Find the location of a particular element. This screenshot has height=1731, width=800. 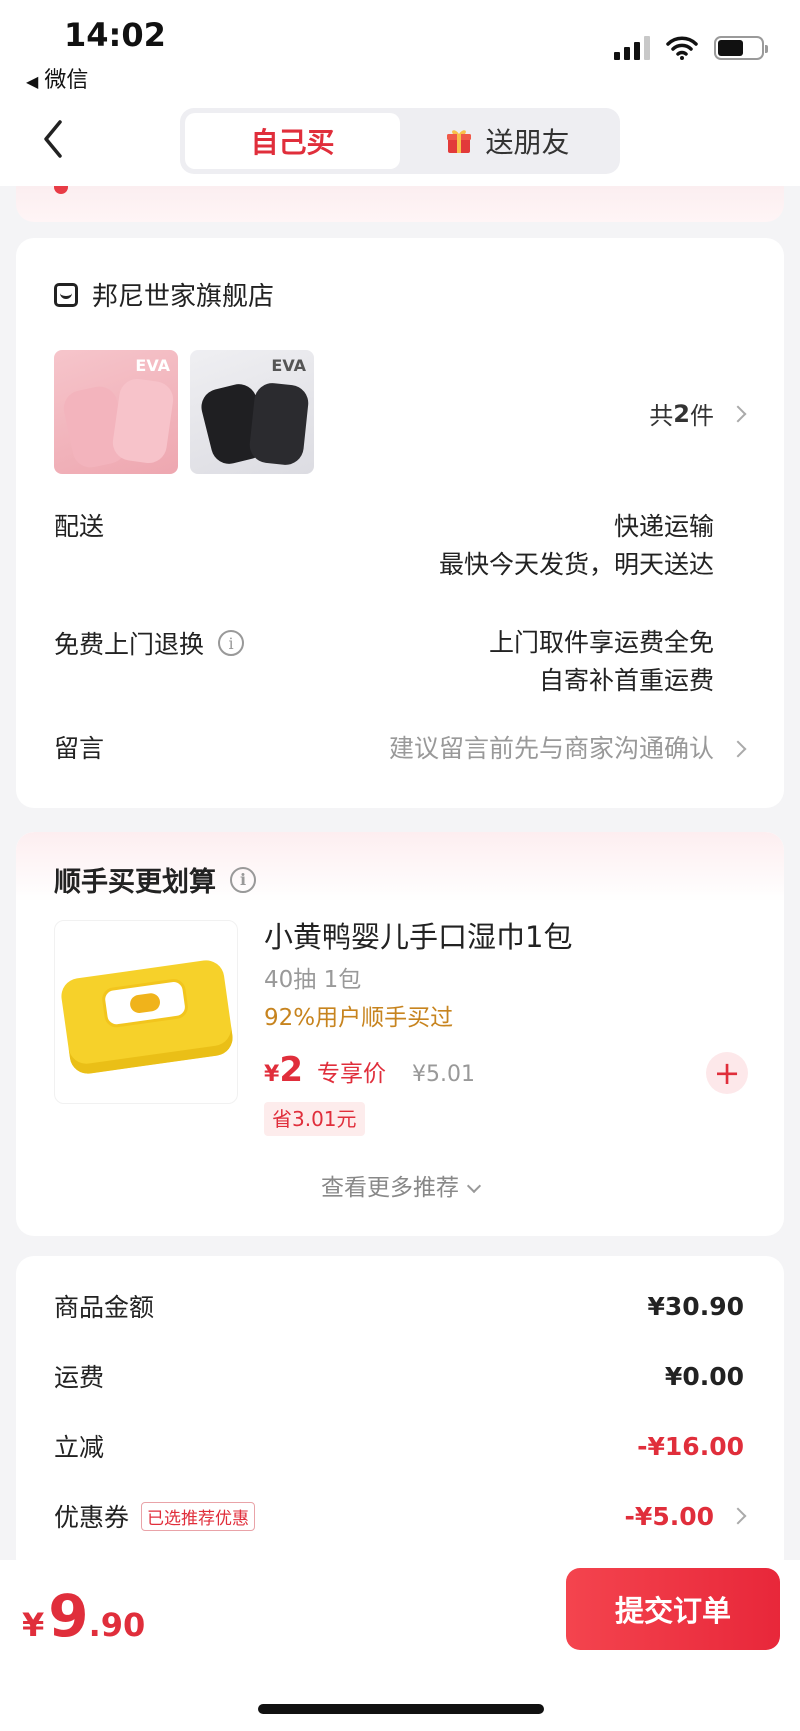

summary-label: 商品金额 is located at coordinates (104, 1307).